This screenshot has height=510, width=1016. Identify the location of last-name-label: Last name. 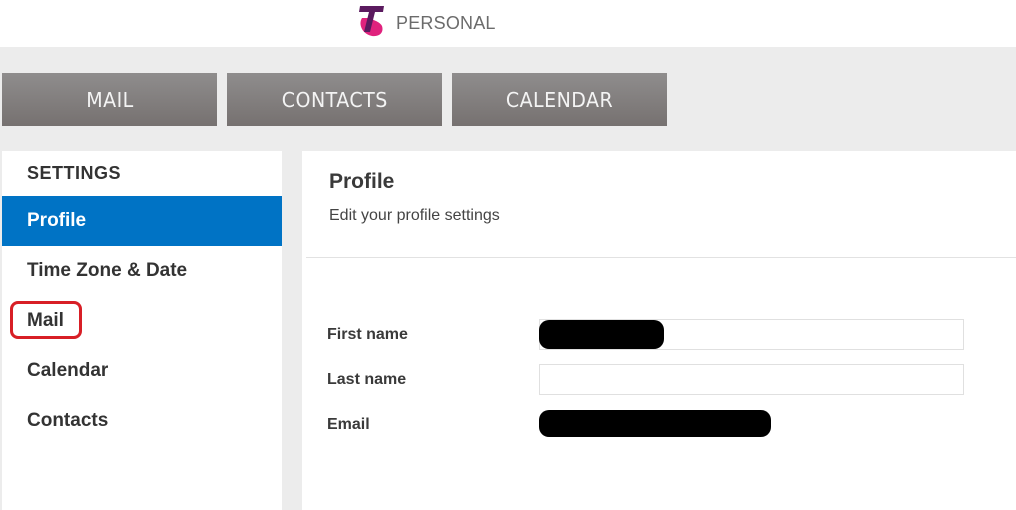
(367, 379).